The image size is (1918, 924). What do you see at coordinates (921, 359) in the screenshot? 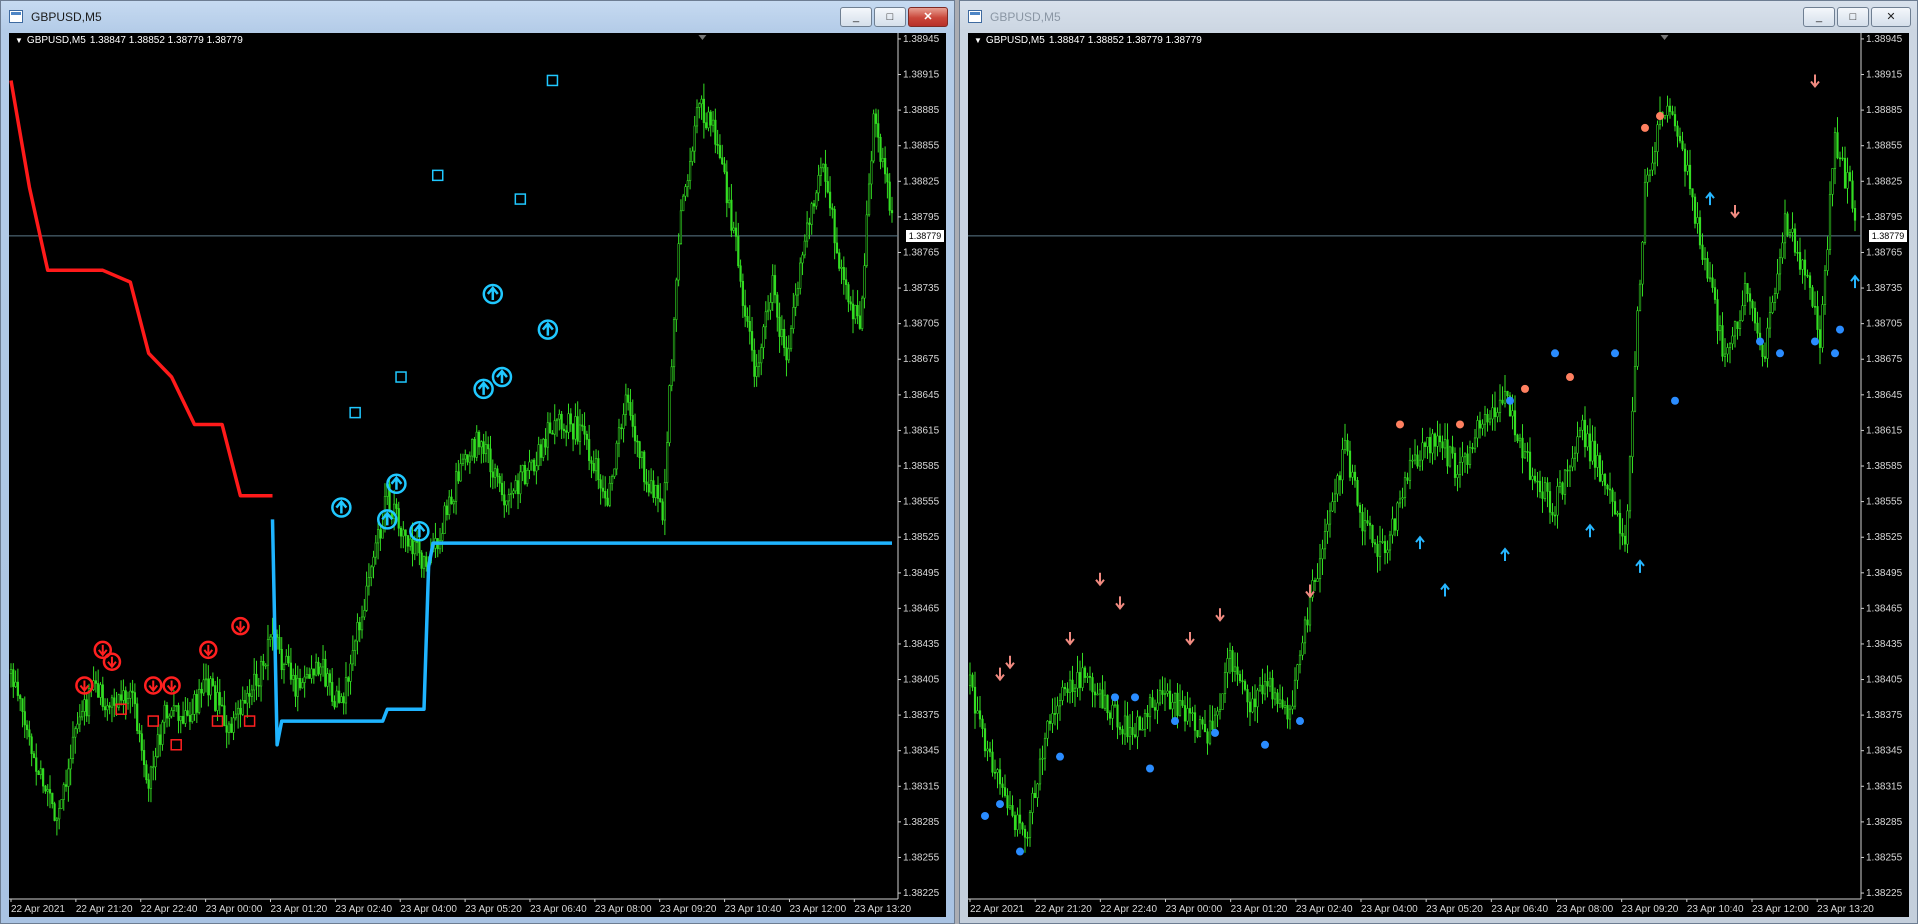
I see `y-tick-label: 1.38675` at bounding box center [921, 359].